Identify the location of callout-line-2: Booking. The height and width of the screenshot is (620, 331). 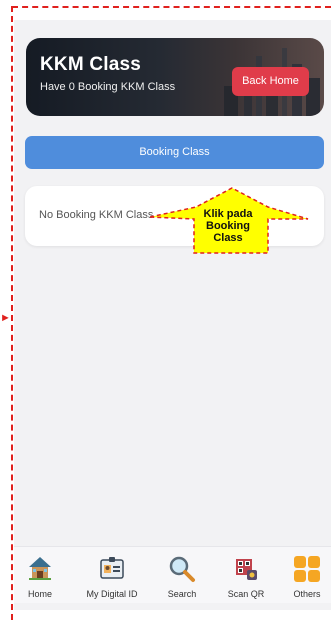
(228, 226).